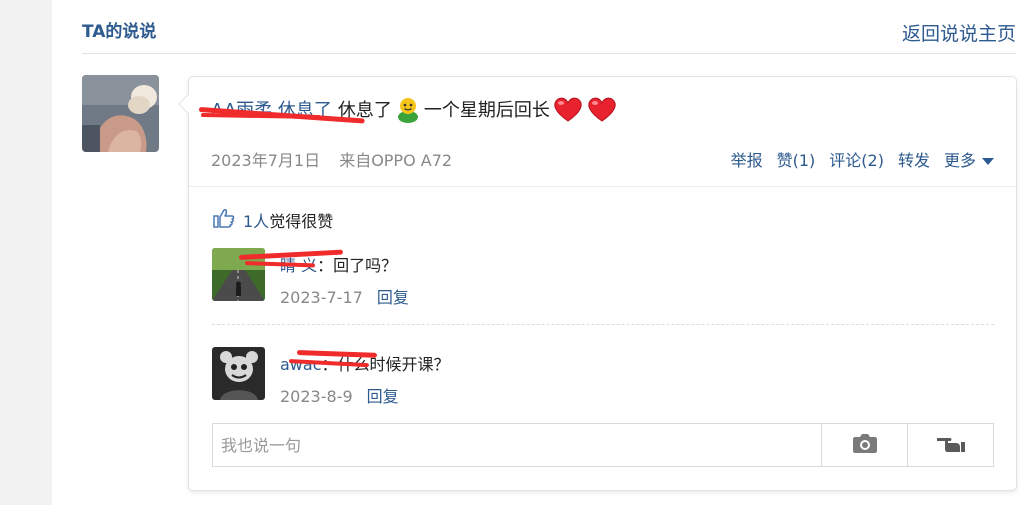  What do you see at coordinates (959, 32) in the screenshot?
I see `back-to-home-link: 返回说说主页` at bounding box center [959, 32].